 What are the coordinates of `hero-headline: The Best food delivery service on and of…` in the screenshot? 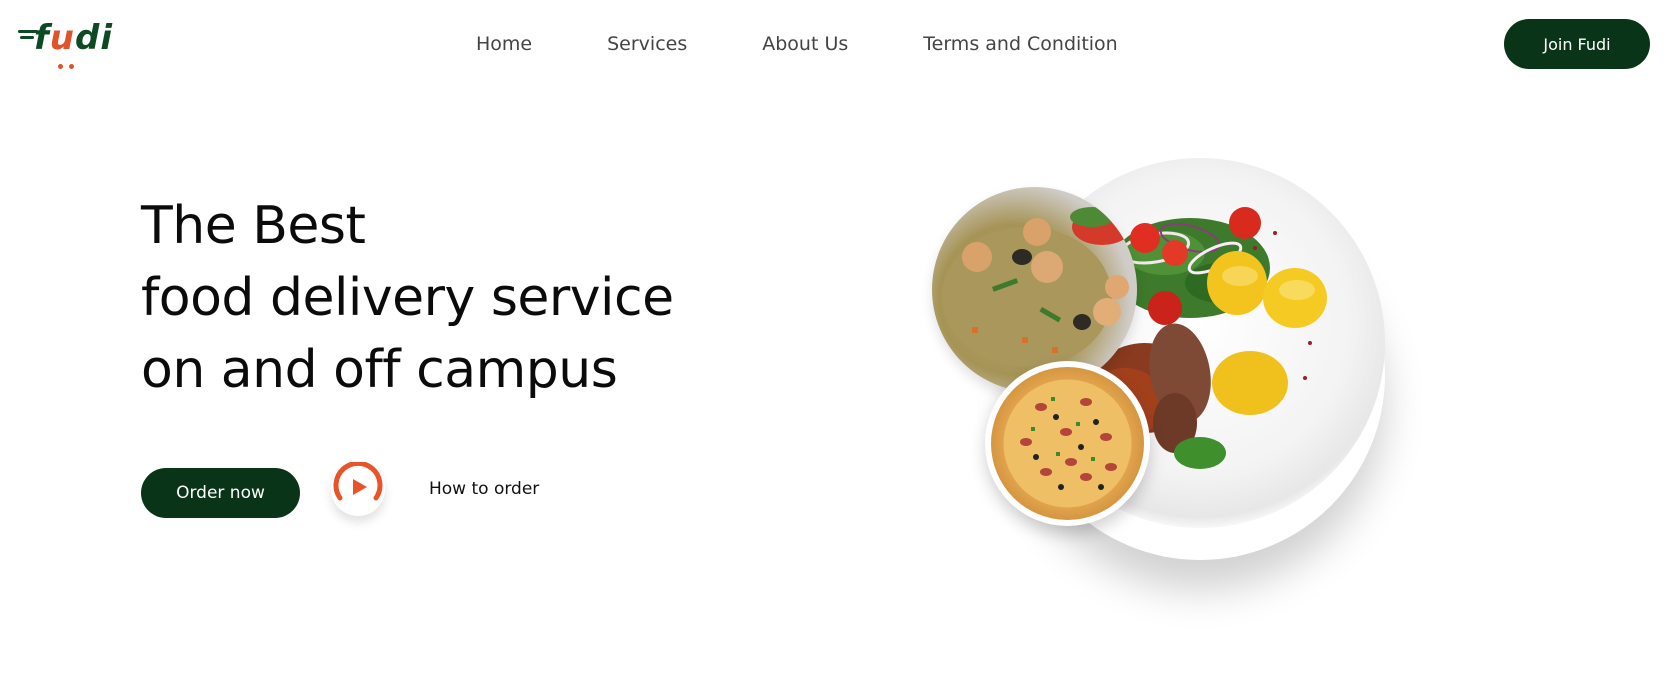 It's located at (441, 298).